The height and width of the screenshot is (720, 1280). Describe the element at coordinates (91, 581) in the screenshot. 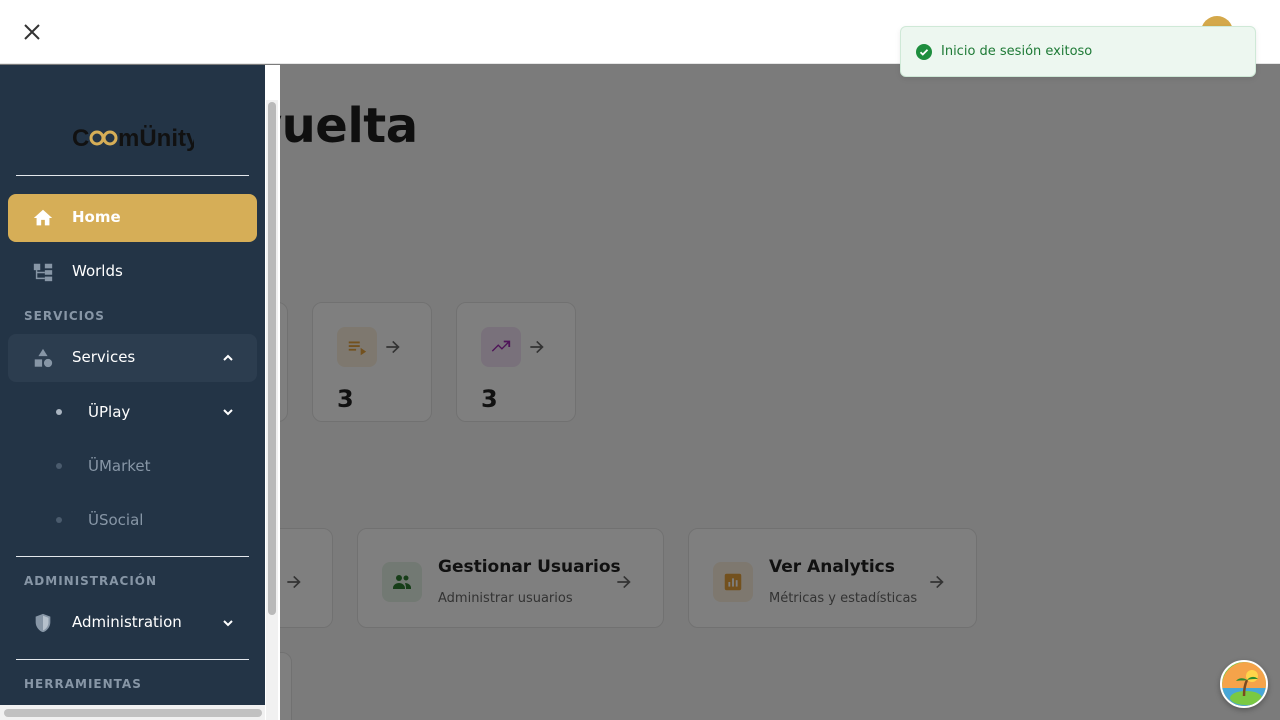

I see `section-heading-admin: ADMINISTRACIÓN` at that location.